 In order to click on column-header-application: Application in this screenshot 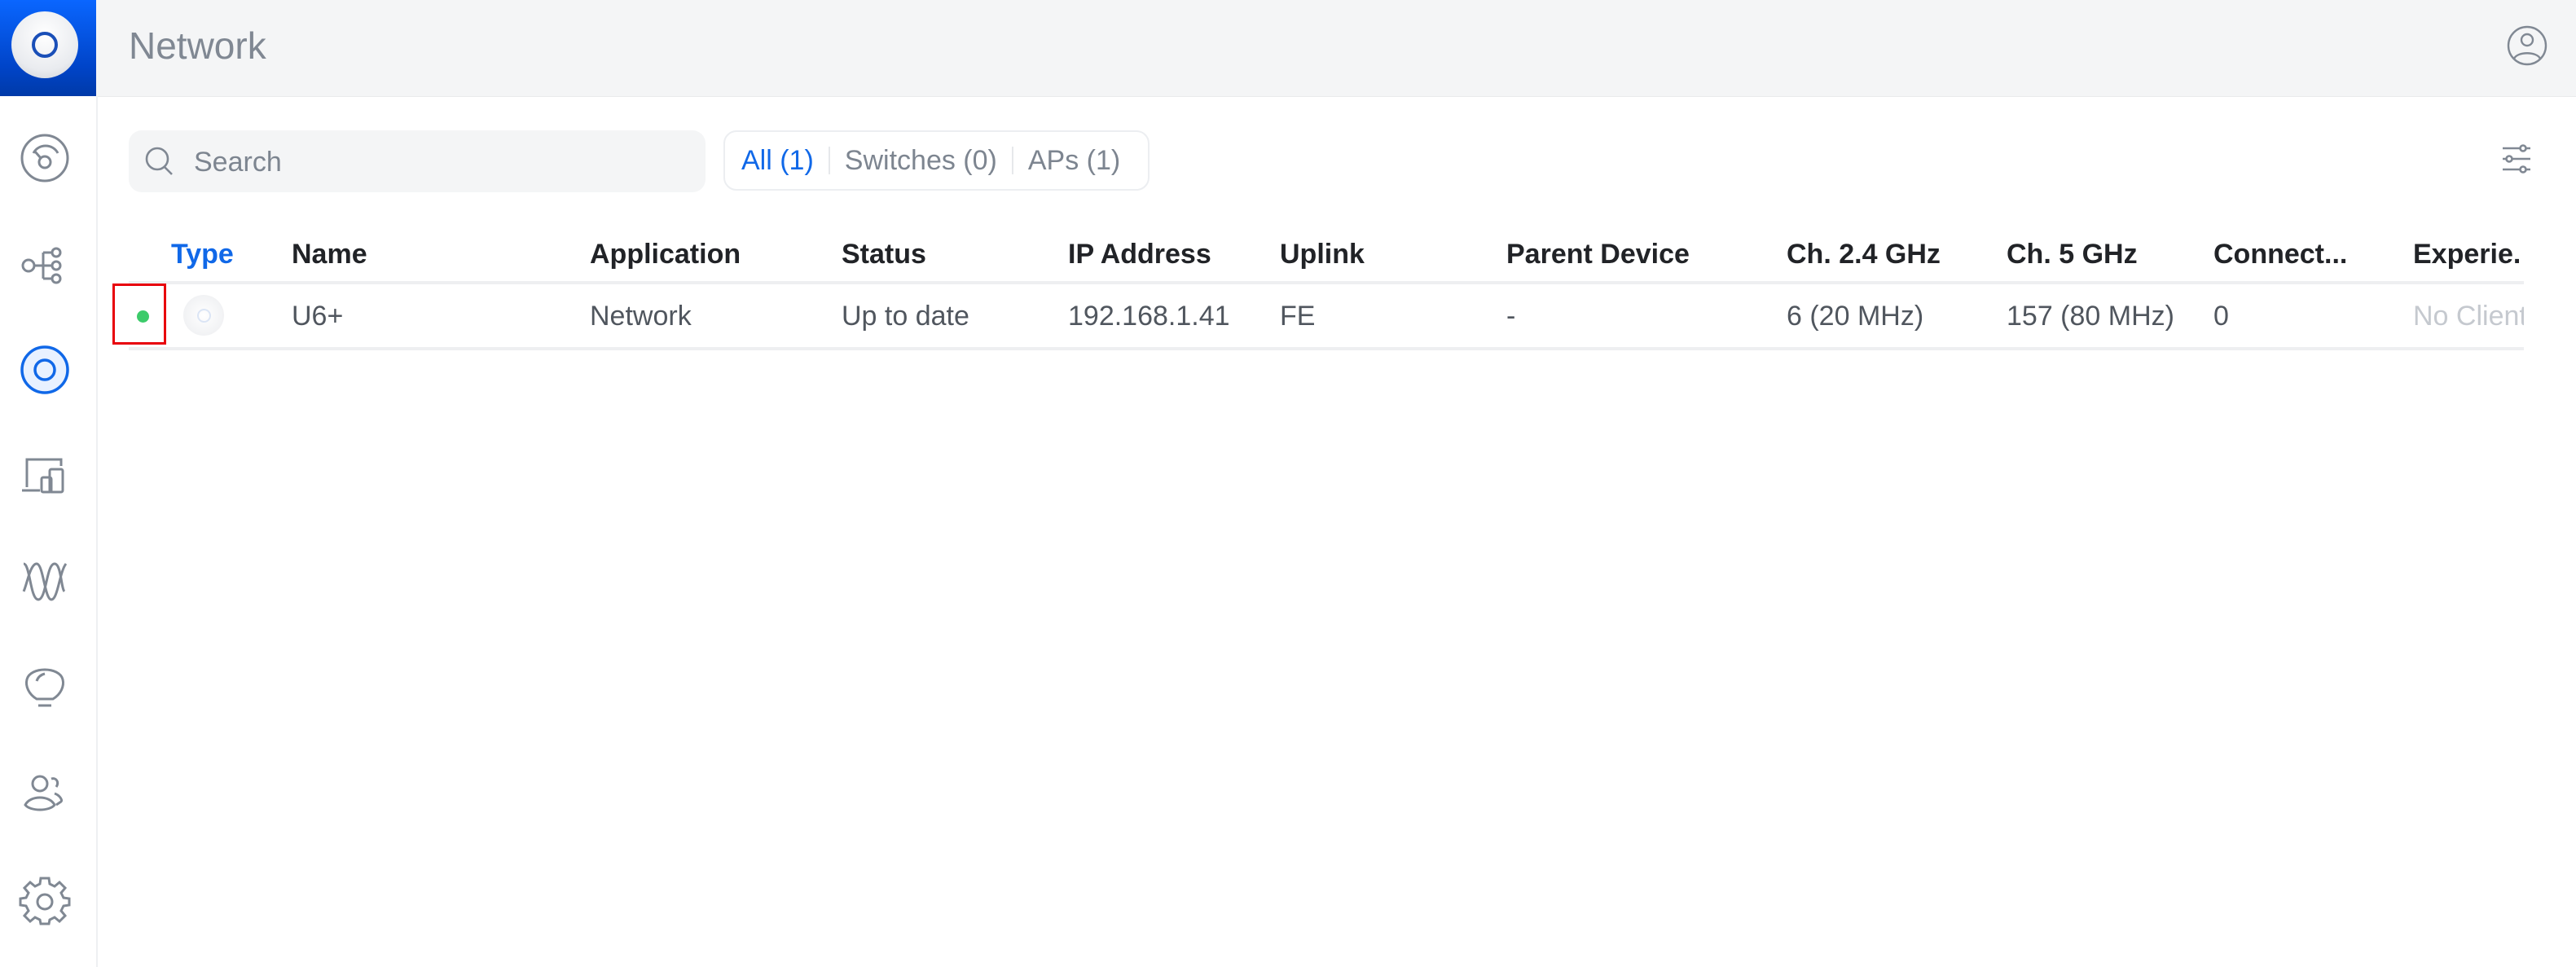, I will do `click(665, 254)`.